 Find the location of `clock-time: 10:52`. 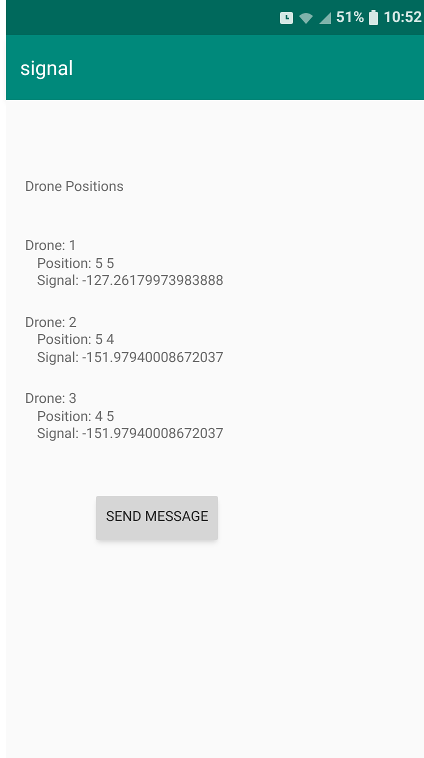

clock-time: 10:52 is located at coordinates (402, 17).